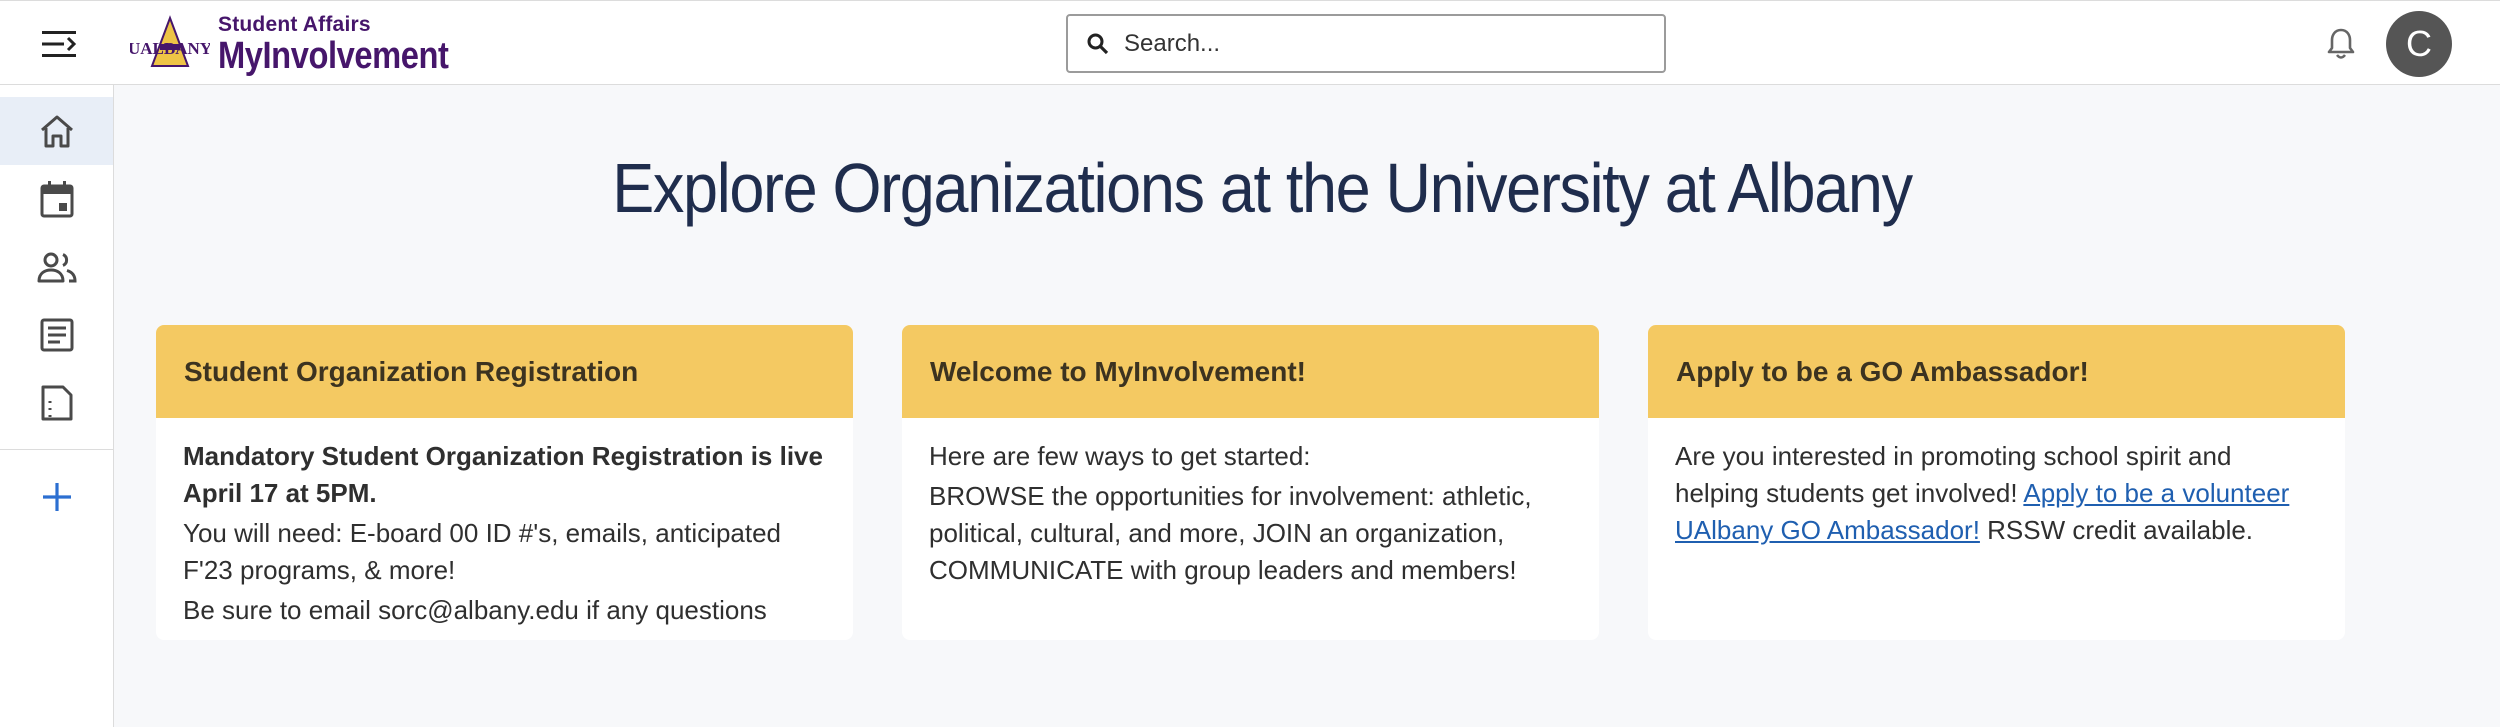 This screenshot has width=2500, height=727. What do you see at coordinates (294, 24) in the screenshot?
I see `logo-subtitle: Student Affairs` at bounding box center [294, 24].